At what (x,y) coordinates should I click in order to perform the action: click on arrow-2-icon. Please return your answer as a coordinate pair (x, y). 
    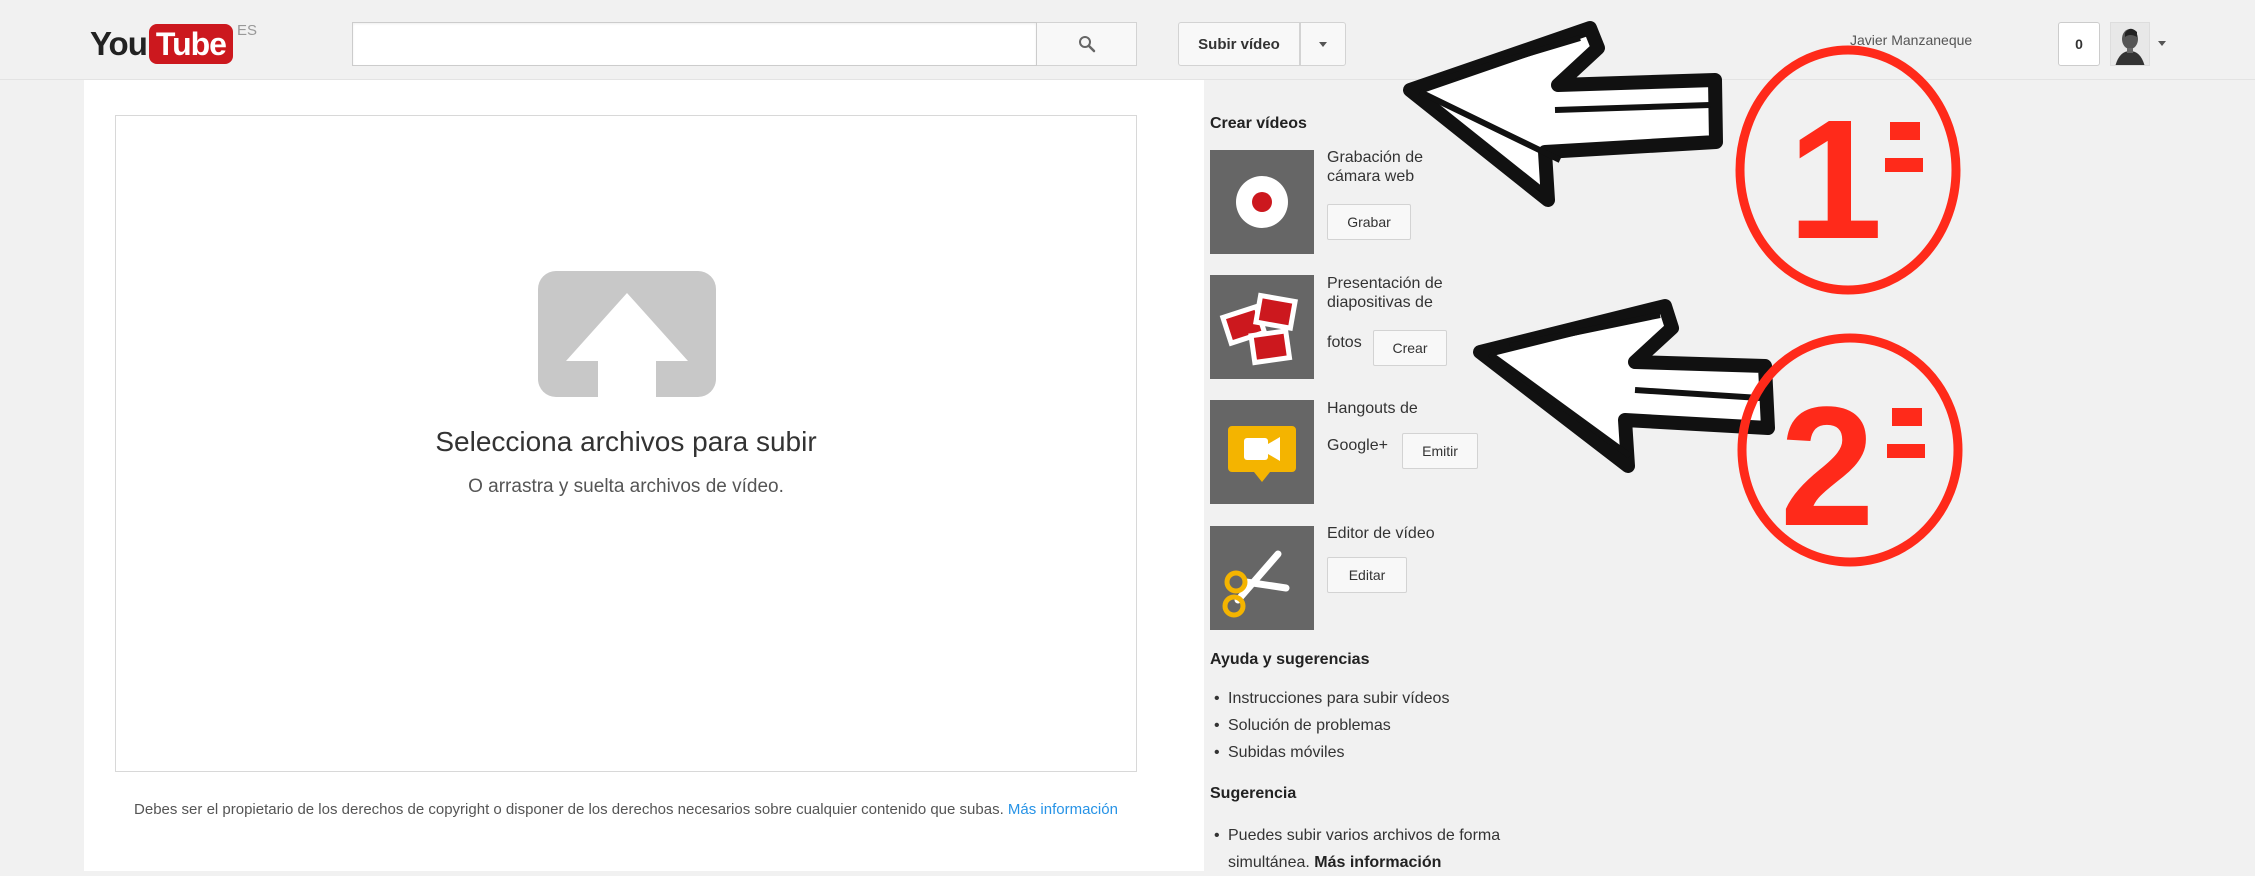
    Looking at the image, I should click on (1624, 386).